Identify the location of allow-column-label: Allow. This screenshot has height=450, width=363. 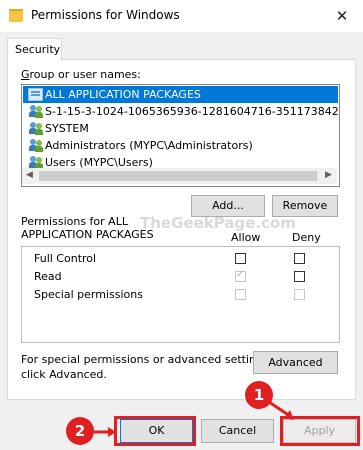
(246, 237).